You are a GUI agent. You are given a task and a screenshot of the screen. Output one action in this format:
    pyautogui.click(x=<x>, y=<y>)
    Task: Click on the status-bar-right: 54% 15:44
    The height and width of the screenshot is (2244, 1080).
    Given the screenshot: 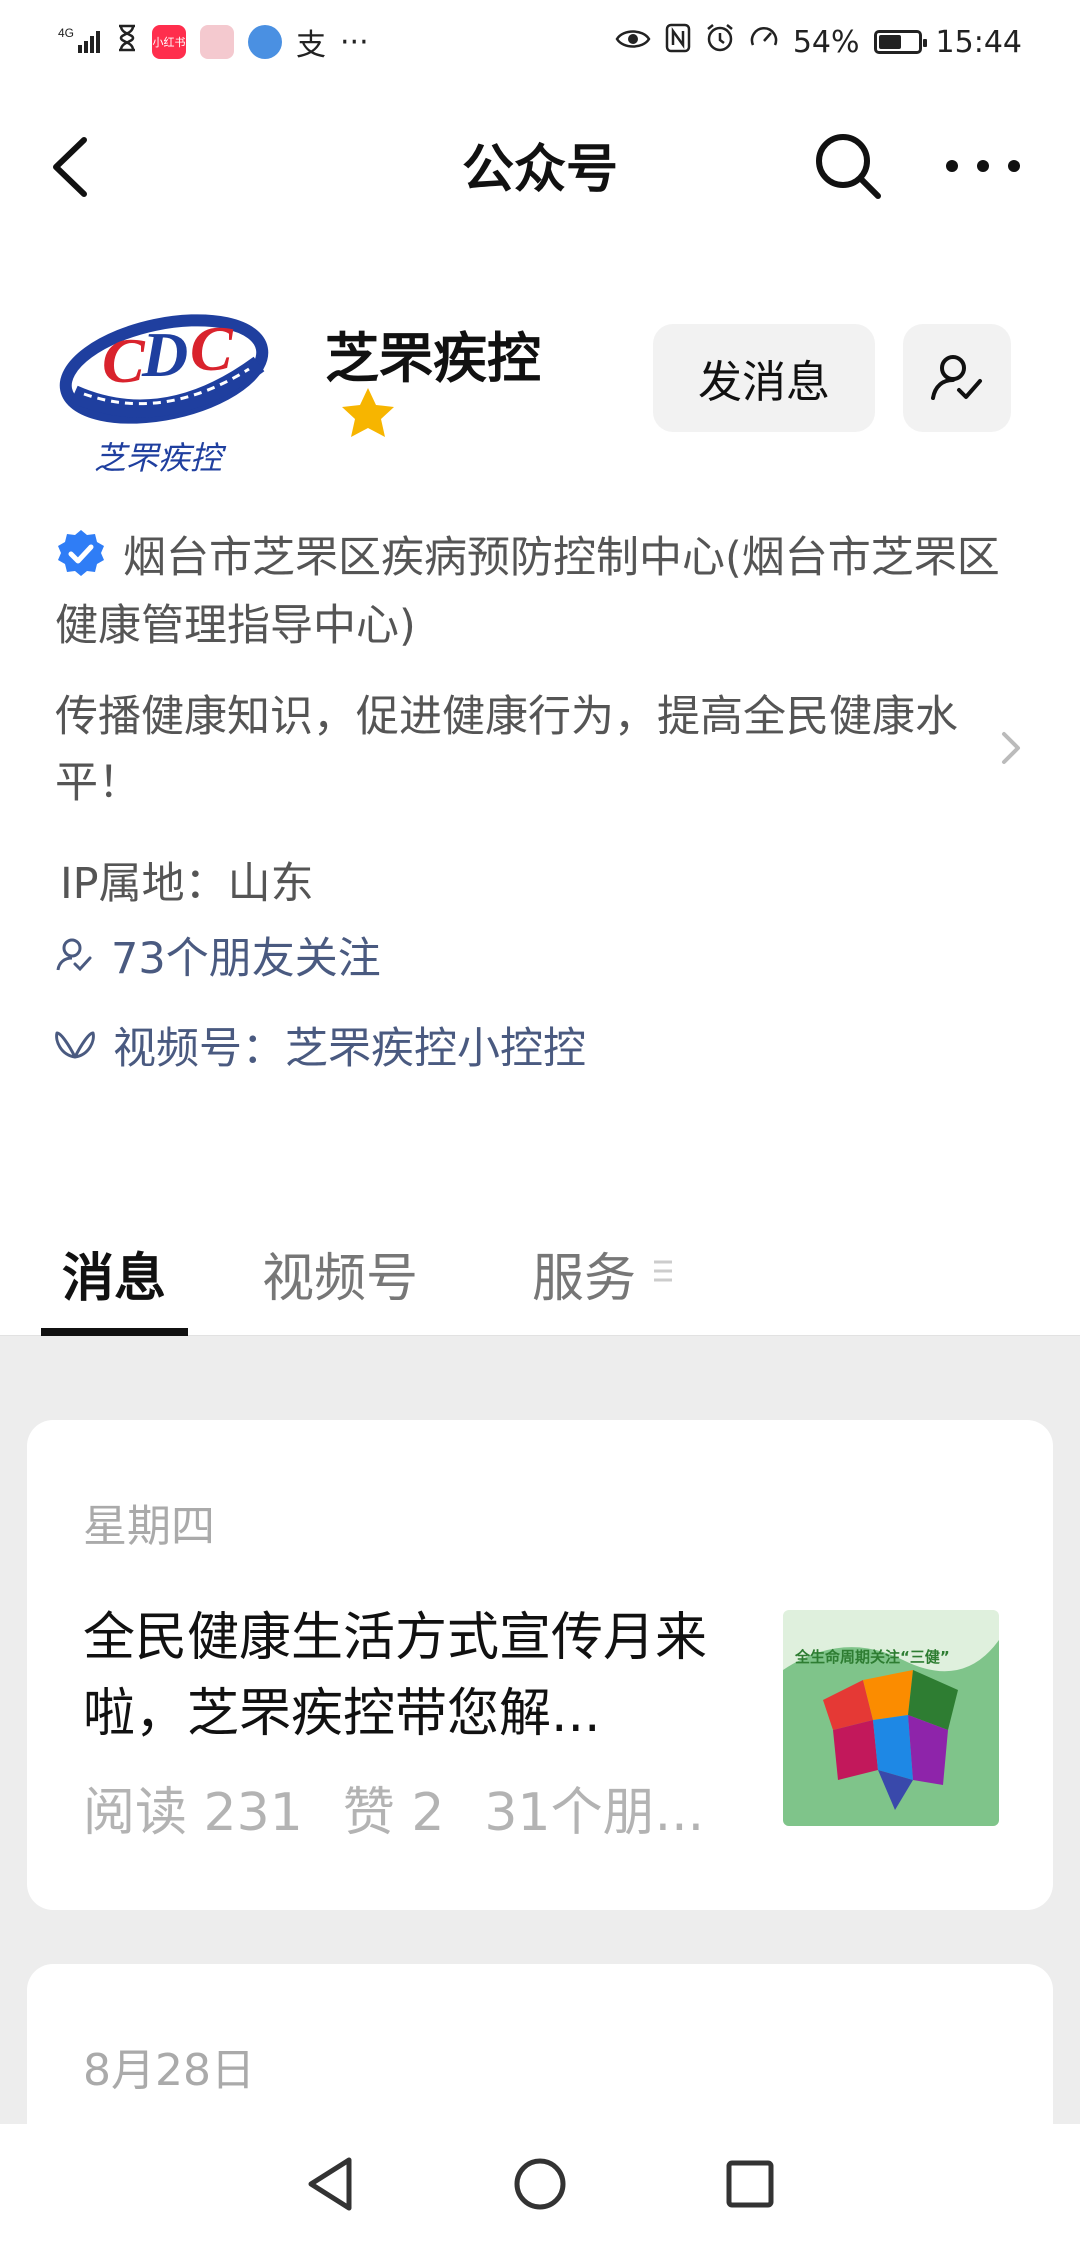 What is the action you would take?
    pyautogui.click(x=818, y=42)
    